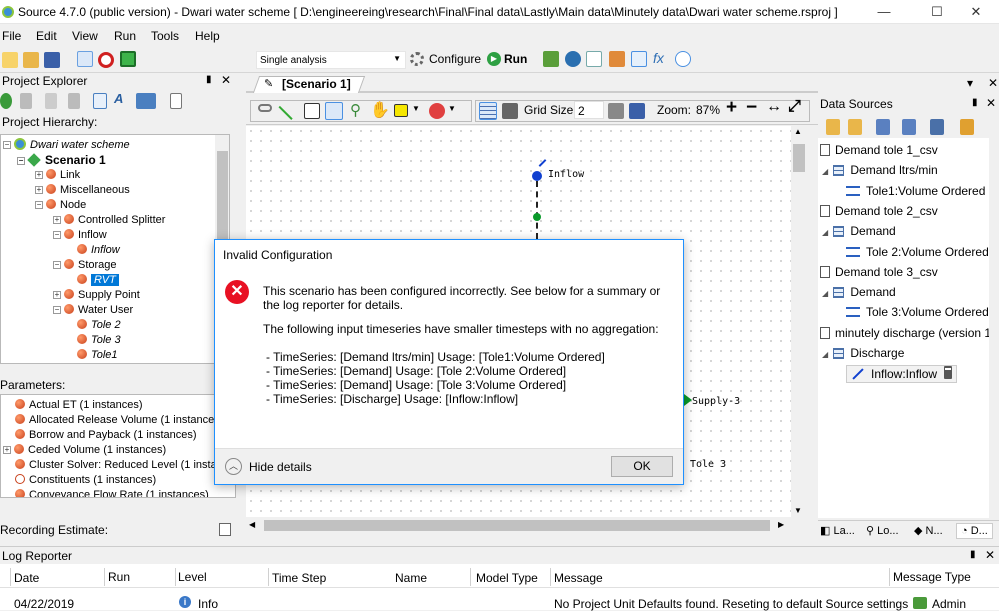 The image size is (999, 611). I want to click on data-source-item: Tole 2:Volume Ordered, so click(922, 253).